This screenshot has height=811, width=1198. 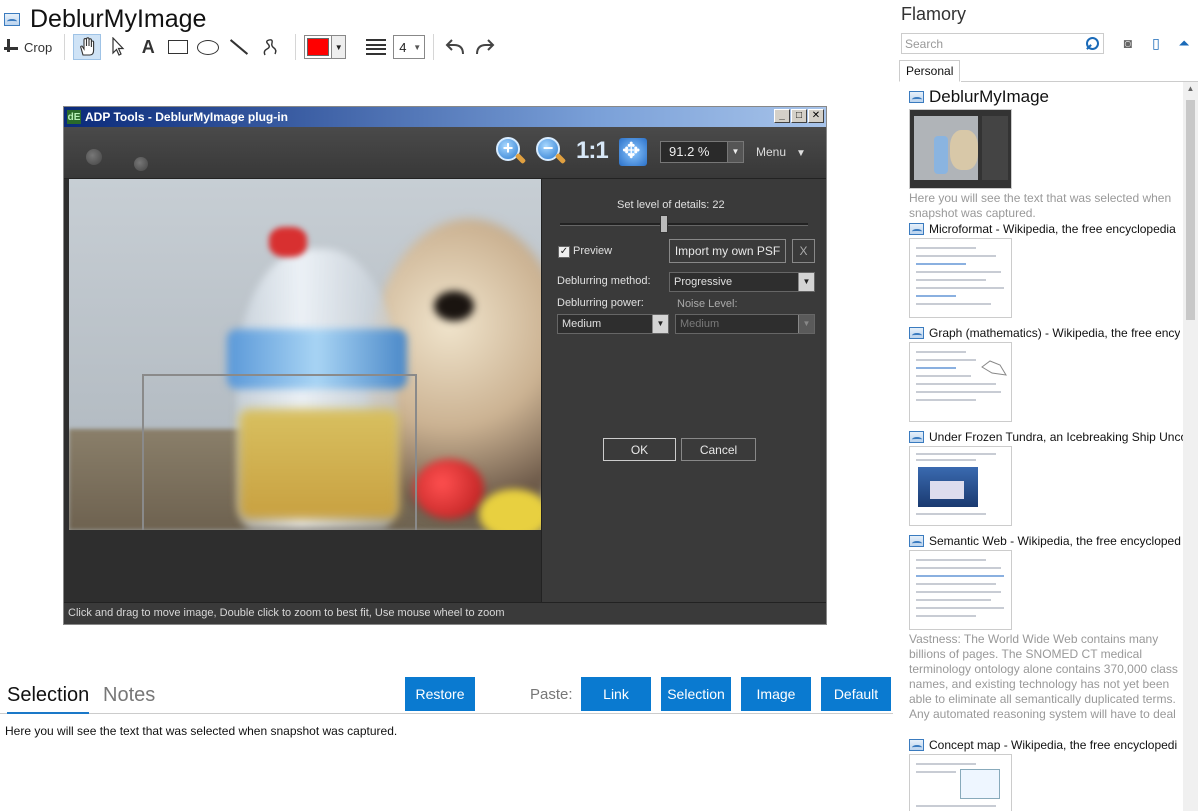 What do you see at coordinates (803, 251) in the screenshot?
I see `clear-psf-button: X` at bounding box center [803, 251].